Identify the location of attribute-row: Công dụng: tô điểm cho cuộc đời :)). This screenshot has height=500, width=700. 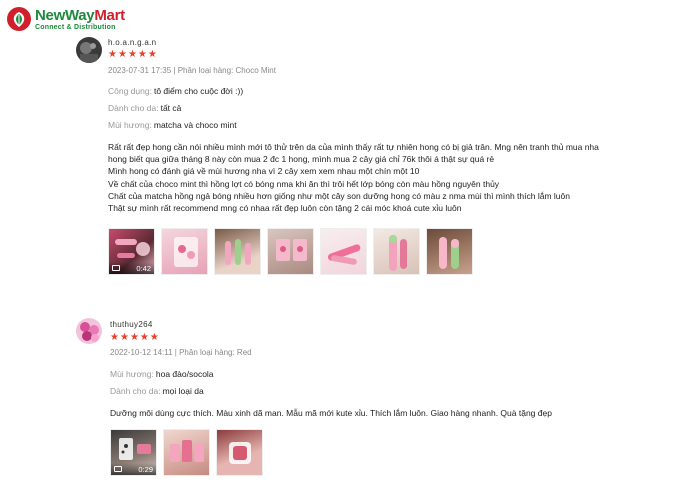
(175, 91).